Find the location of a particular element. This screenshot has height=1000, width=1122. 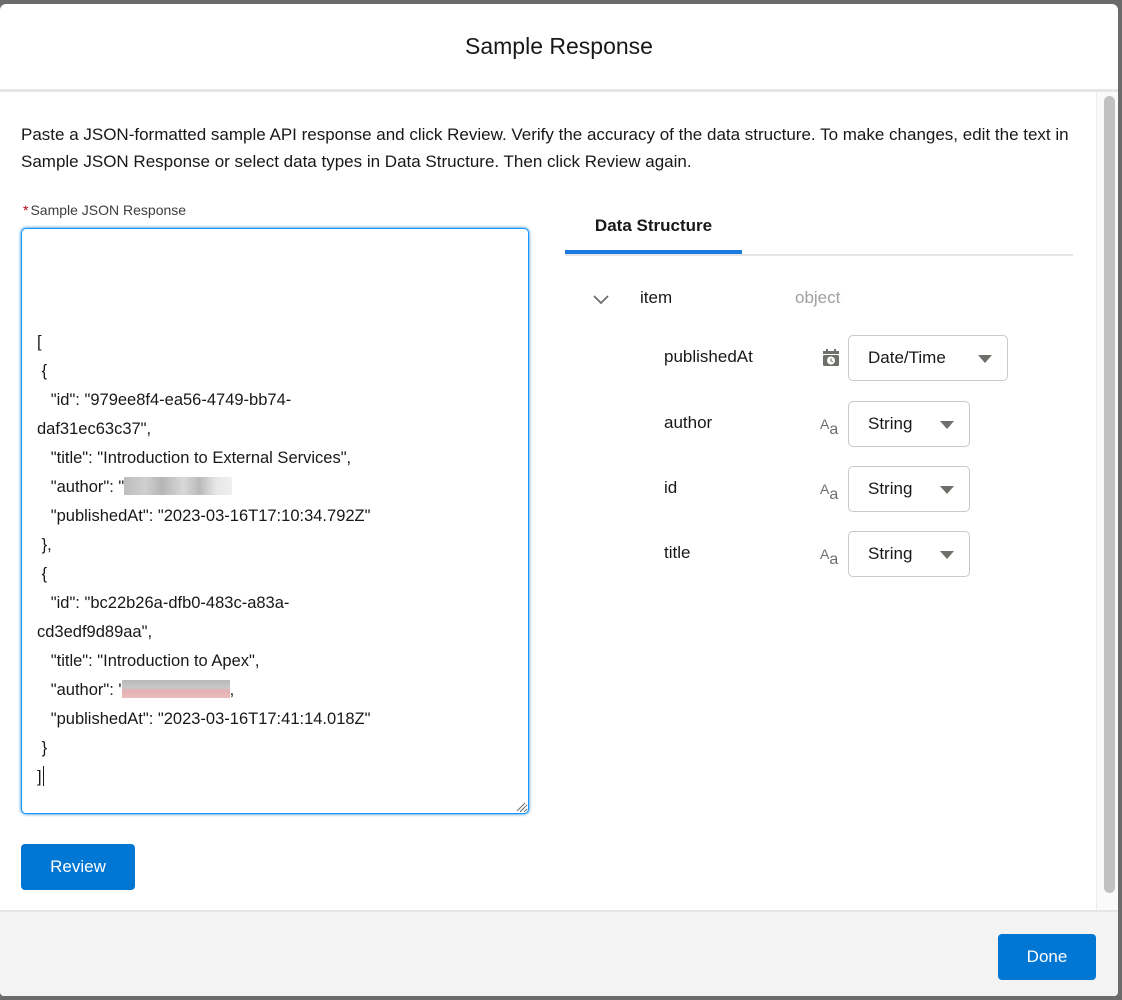

root-node-name: item is located at coordinates (656, 297).